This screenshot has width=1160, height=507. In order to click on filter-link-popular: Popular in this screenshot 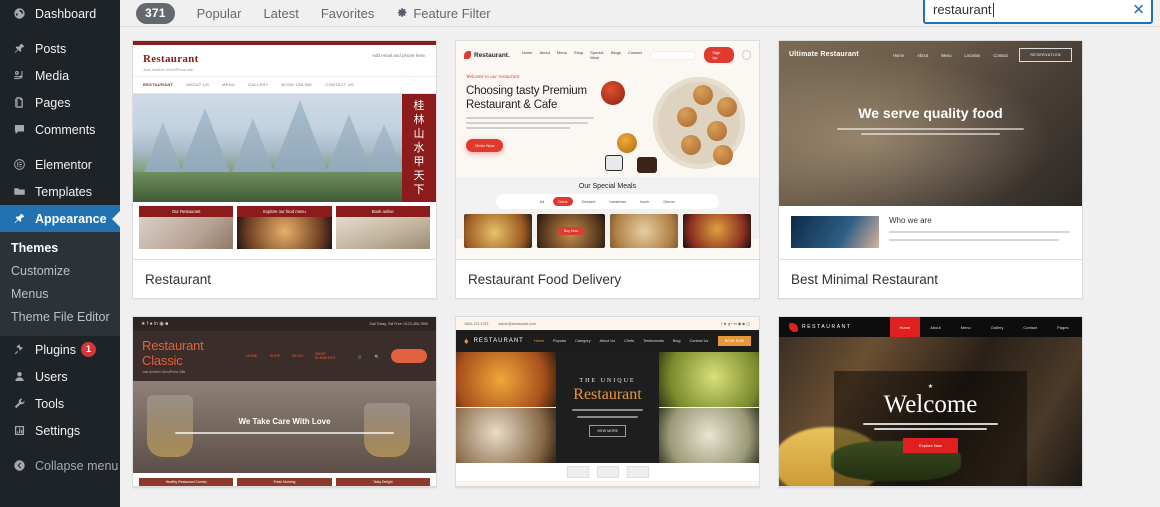, I will do `click(219, 13)`.